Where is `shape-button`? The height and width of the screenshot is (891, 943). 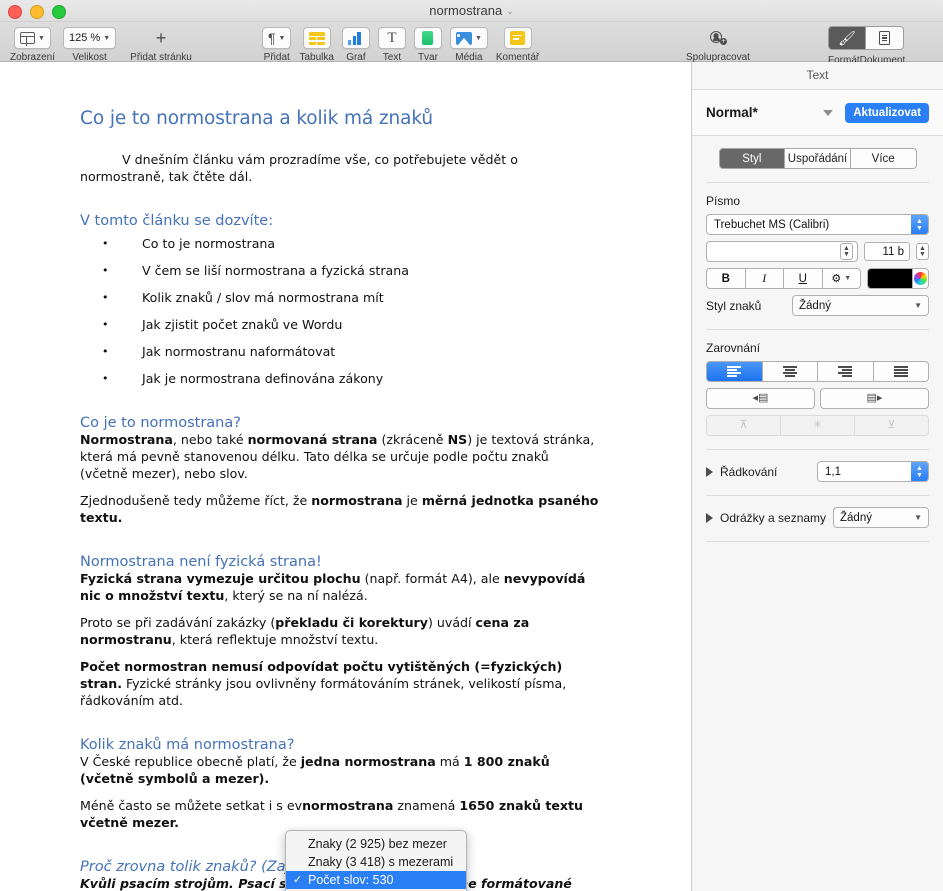 shape-button is located at coordinates (427, 38).